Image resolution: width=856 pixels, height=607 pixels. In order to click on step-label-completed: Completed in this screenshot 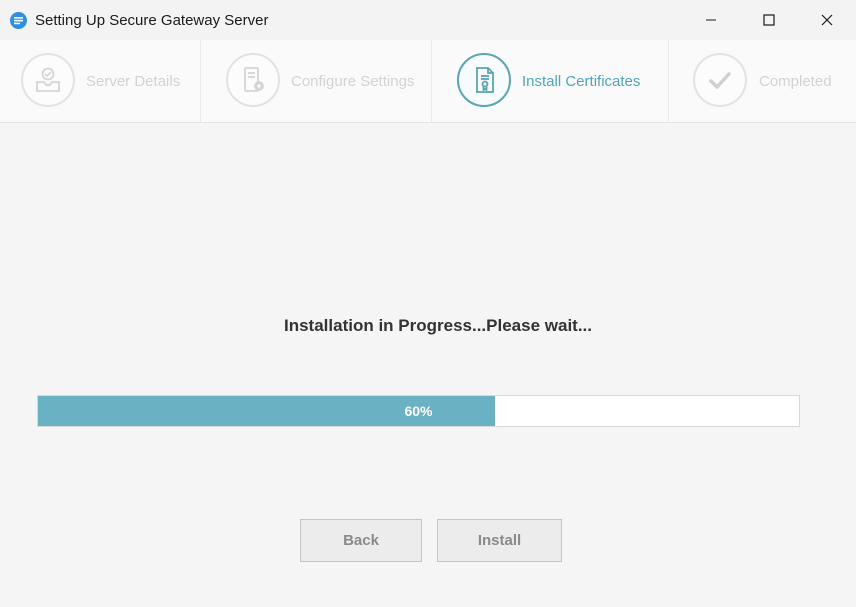, I will do `click(795, 81)`.